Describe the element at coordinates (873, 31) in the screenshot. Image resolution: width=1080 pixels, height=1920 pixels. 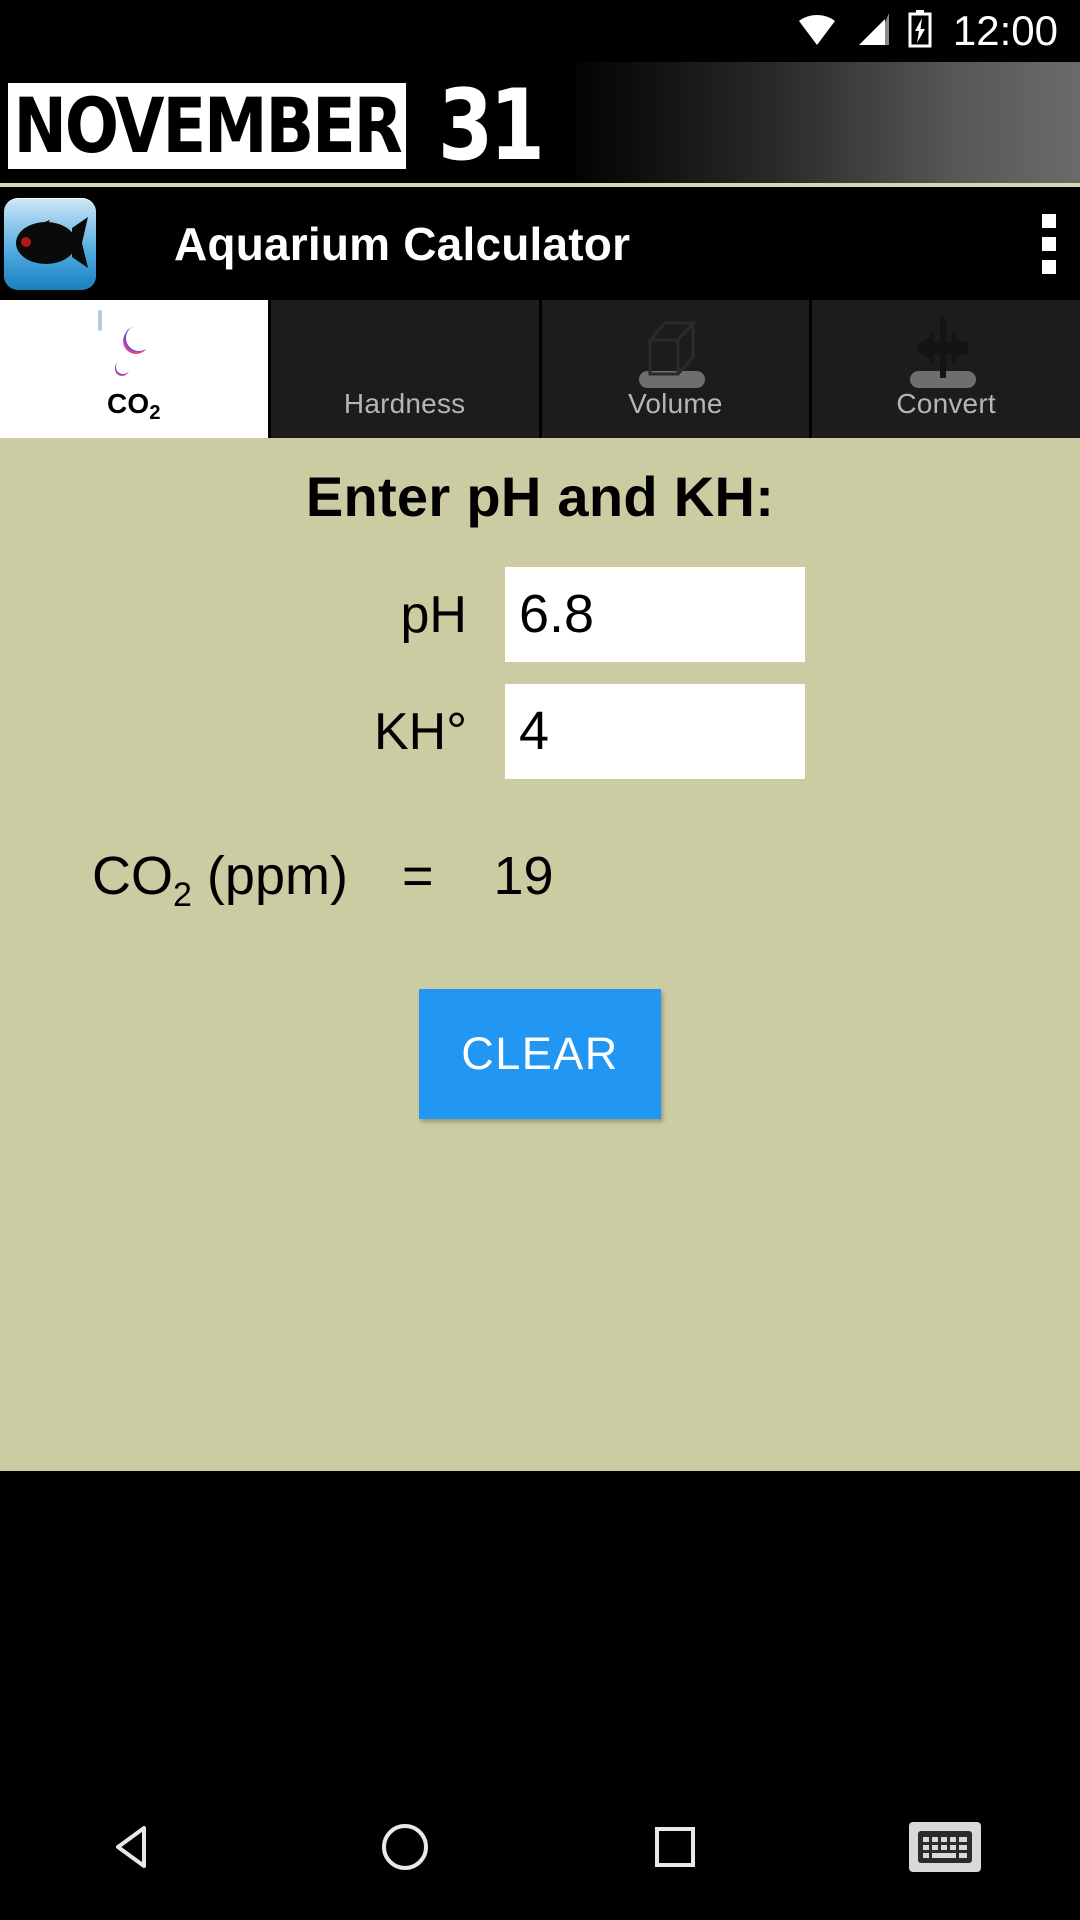
I see `cellular-signal-icon` at that location.